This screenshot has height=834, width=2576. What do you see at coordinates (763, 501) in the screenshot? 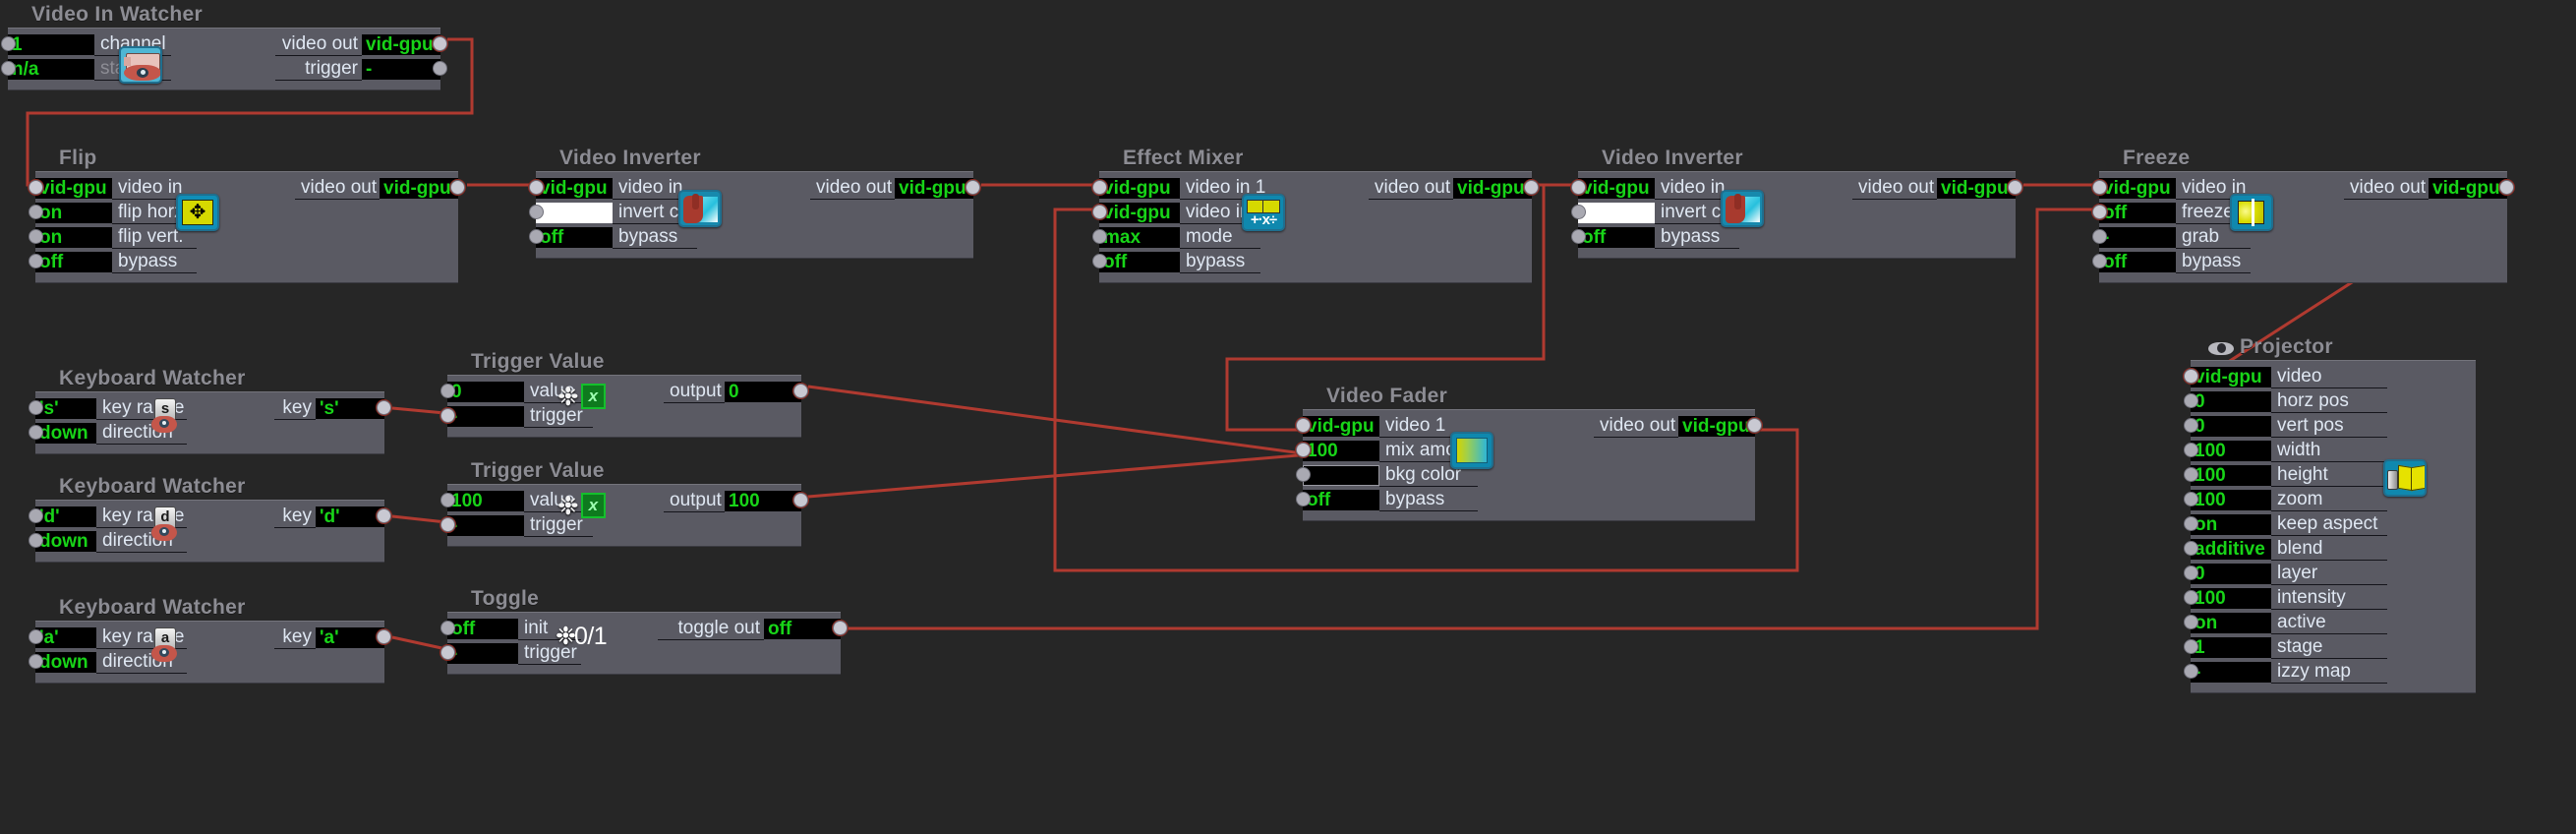
I see `output-value: 100` at bounding box center [763, 501].